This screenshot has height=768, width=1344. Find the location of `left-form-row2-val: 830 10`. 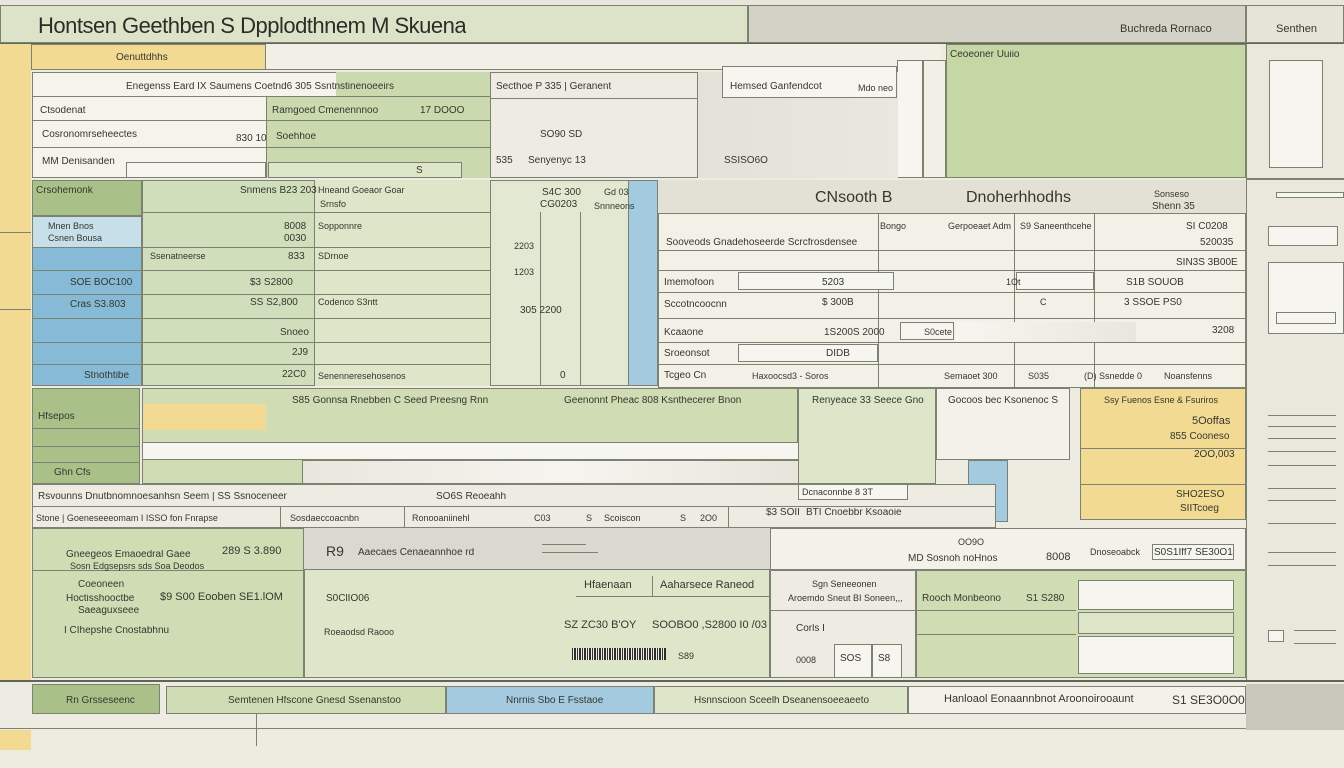

left-form-row2-val: 830 10 is located at coordinates (251, 139).